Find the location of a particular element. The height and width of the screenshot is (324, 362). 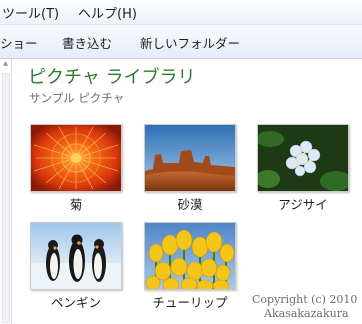

menu-help: ヘルプ(H) is located at coordinates (107, 12).